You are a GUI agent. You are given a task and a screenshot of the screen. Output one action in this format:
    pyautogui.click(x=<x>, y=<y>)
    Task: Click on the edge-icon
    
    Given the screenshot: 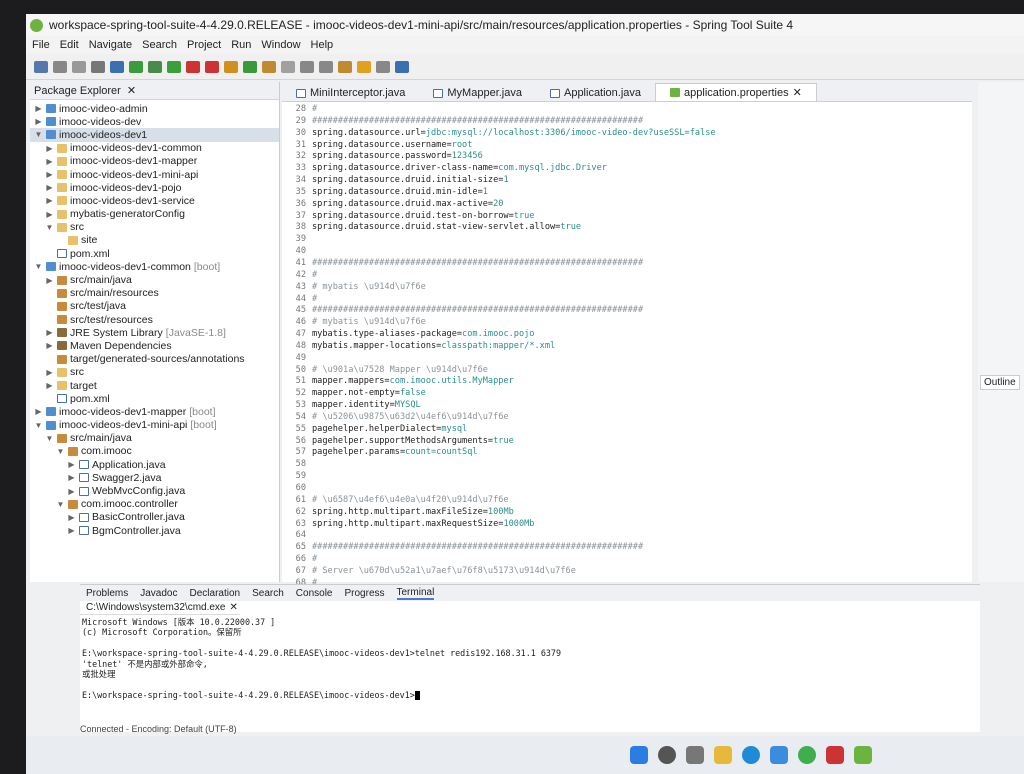 What is the action you would take?
    pyautogui.click(x=751, y=755)
    